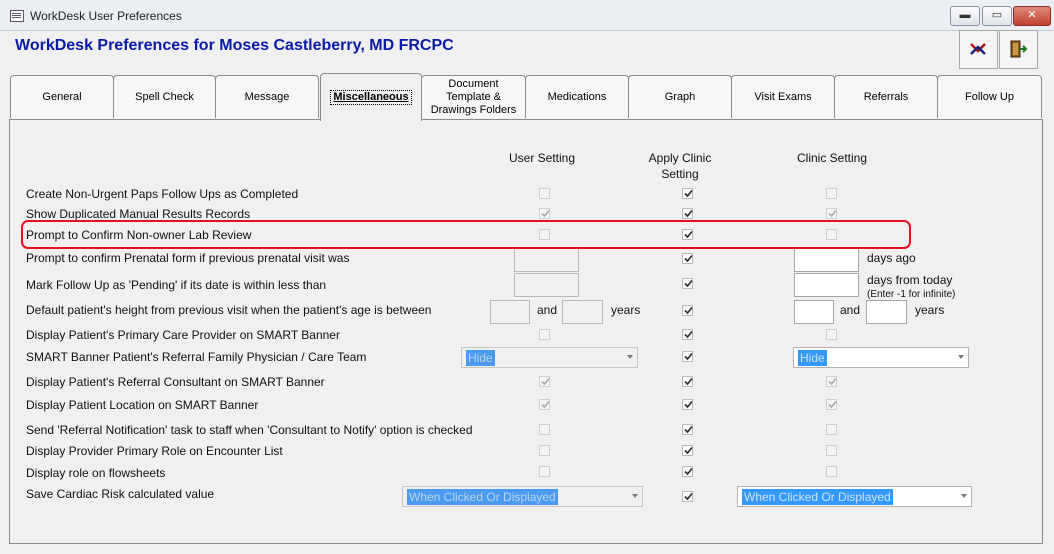  Describe the element at coordinates (510, 312) in the screenshot. I see `age-from-user-input` at that location.